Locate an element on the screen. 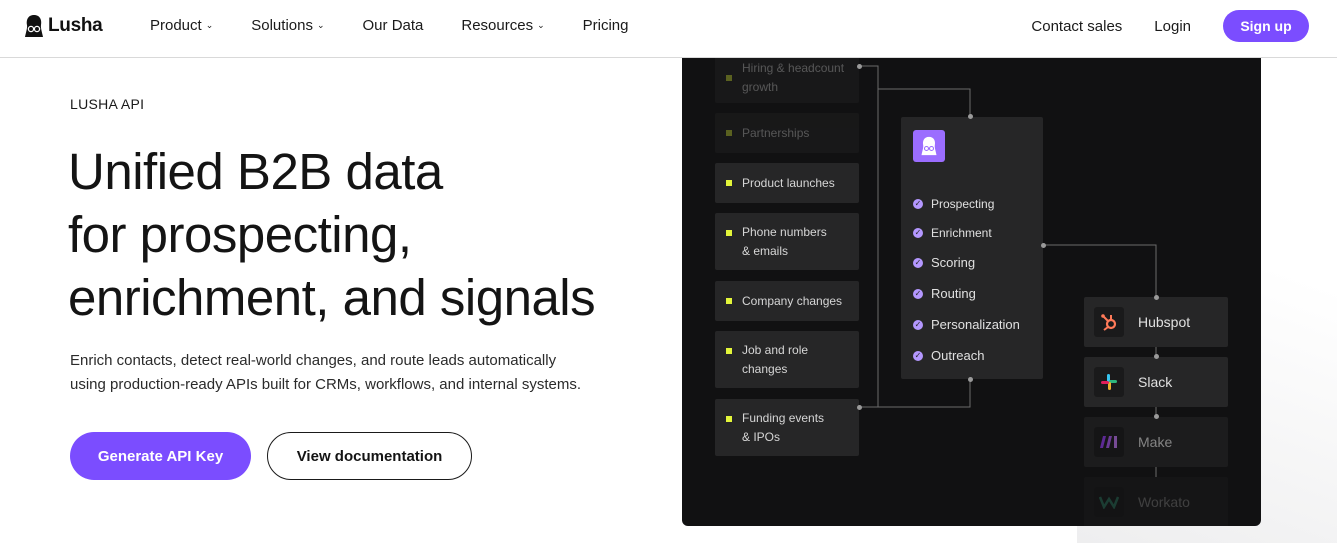 The width and height of the screenshot is (1337, 543). workato-icon is located at coordinates (1109, 502).